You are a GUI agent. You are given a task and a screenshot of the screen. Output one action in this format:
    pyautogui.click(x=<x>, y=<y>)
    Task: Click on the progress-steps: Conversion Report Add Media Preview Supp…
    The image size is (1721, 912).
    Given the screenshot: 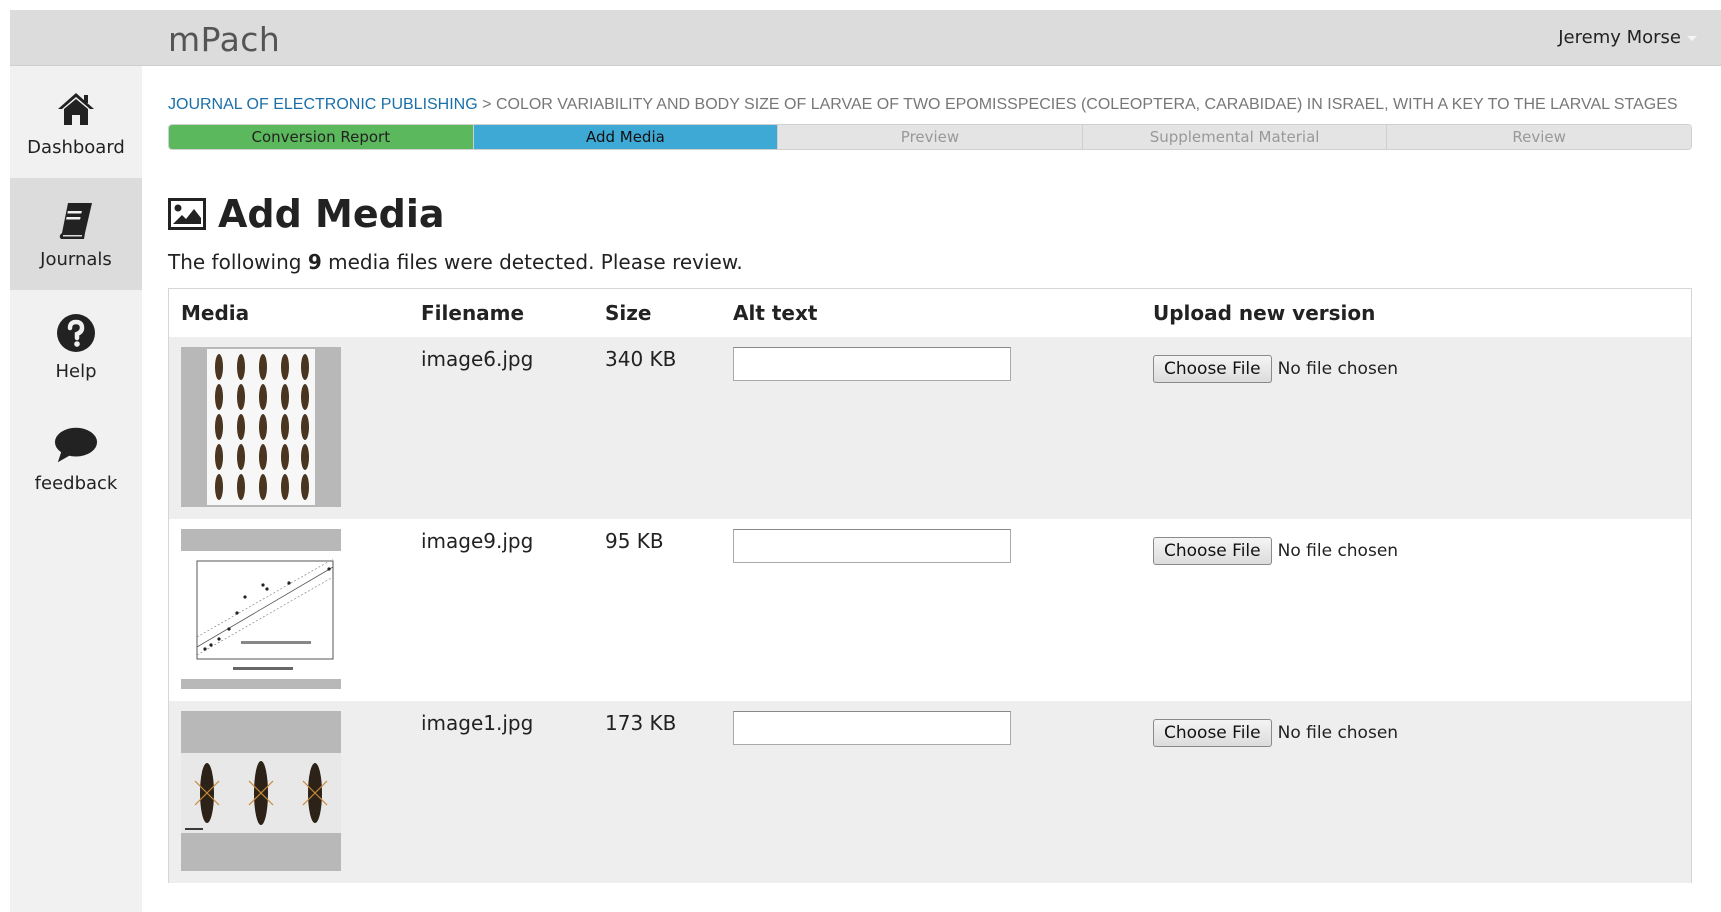 What is the action you would take?
    pyautogui.click(x=930, y=137)
    